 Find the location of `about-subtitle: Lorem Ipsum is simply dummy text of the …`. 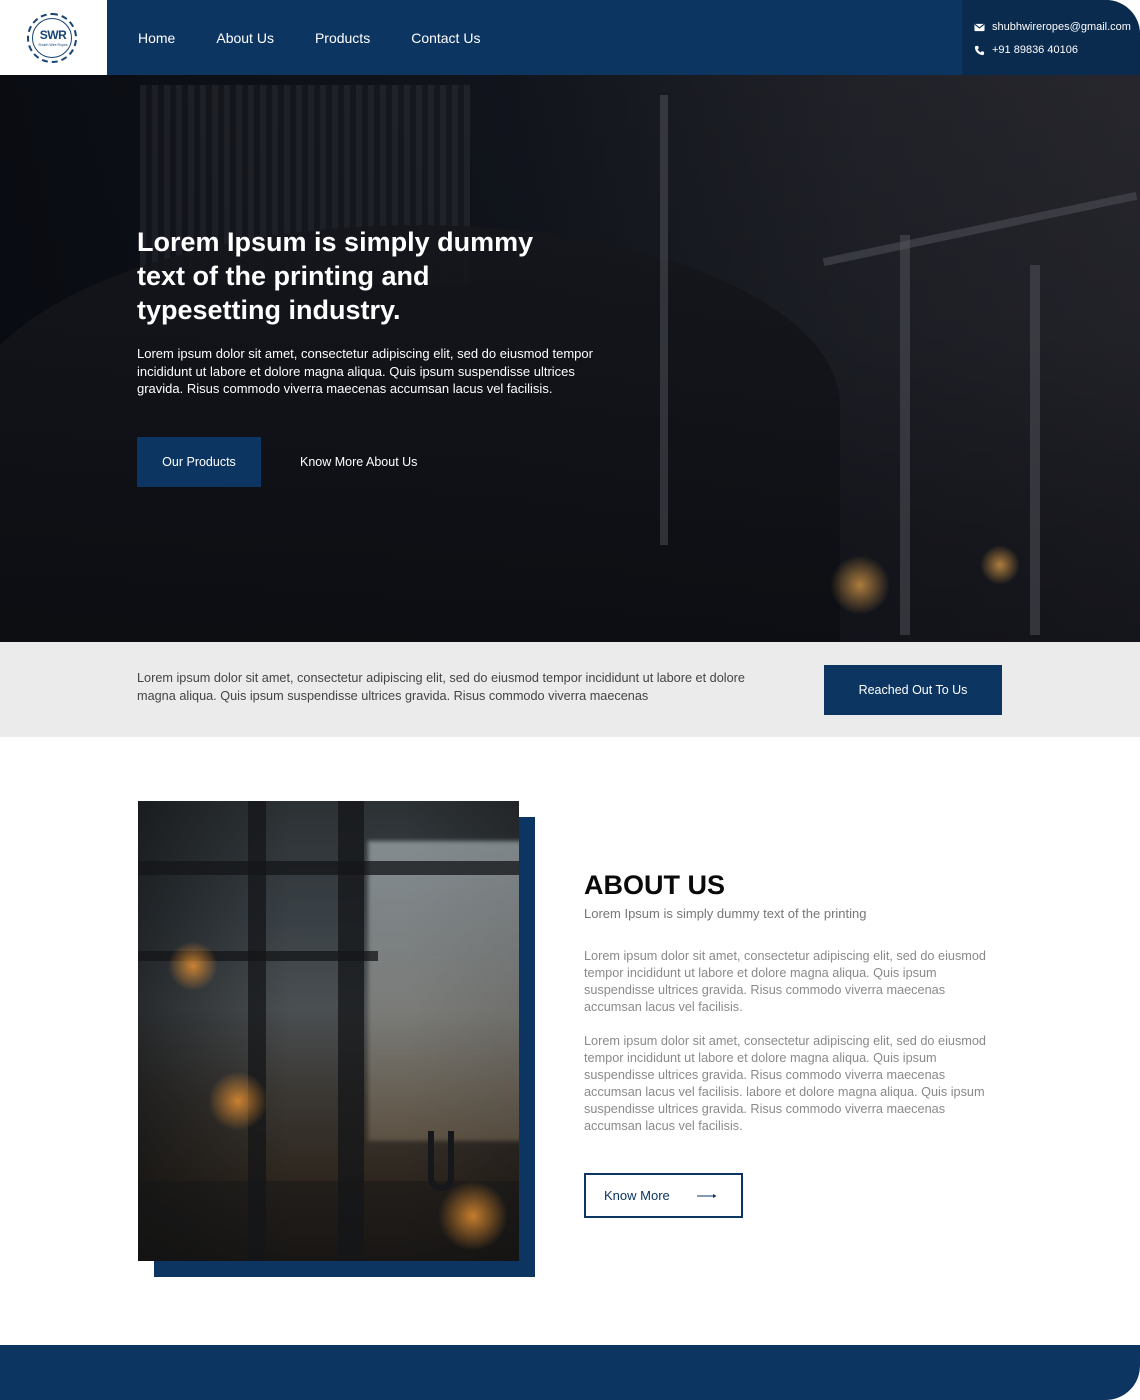

about-subtitle: Lorem Ipsum is simply dummy text of the … is located at coordinates (725, 913).